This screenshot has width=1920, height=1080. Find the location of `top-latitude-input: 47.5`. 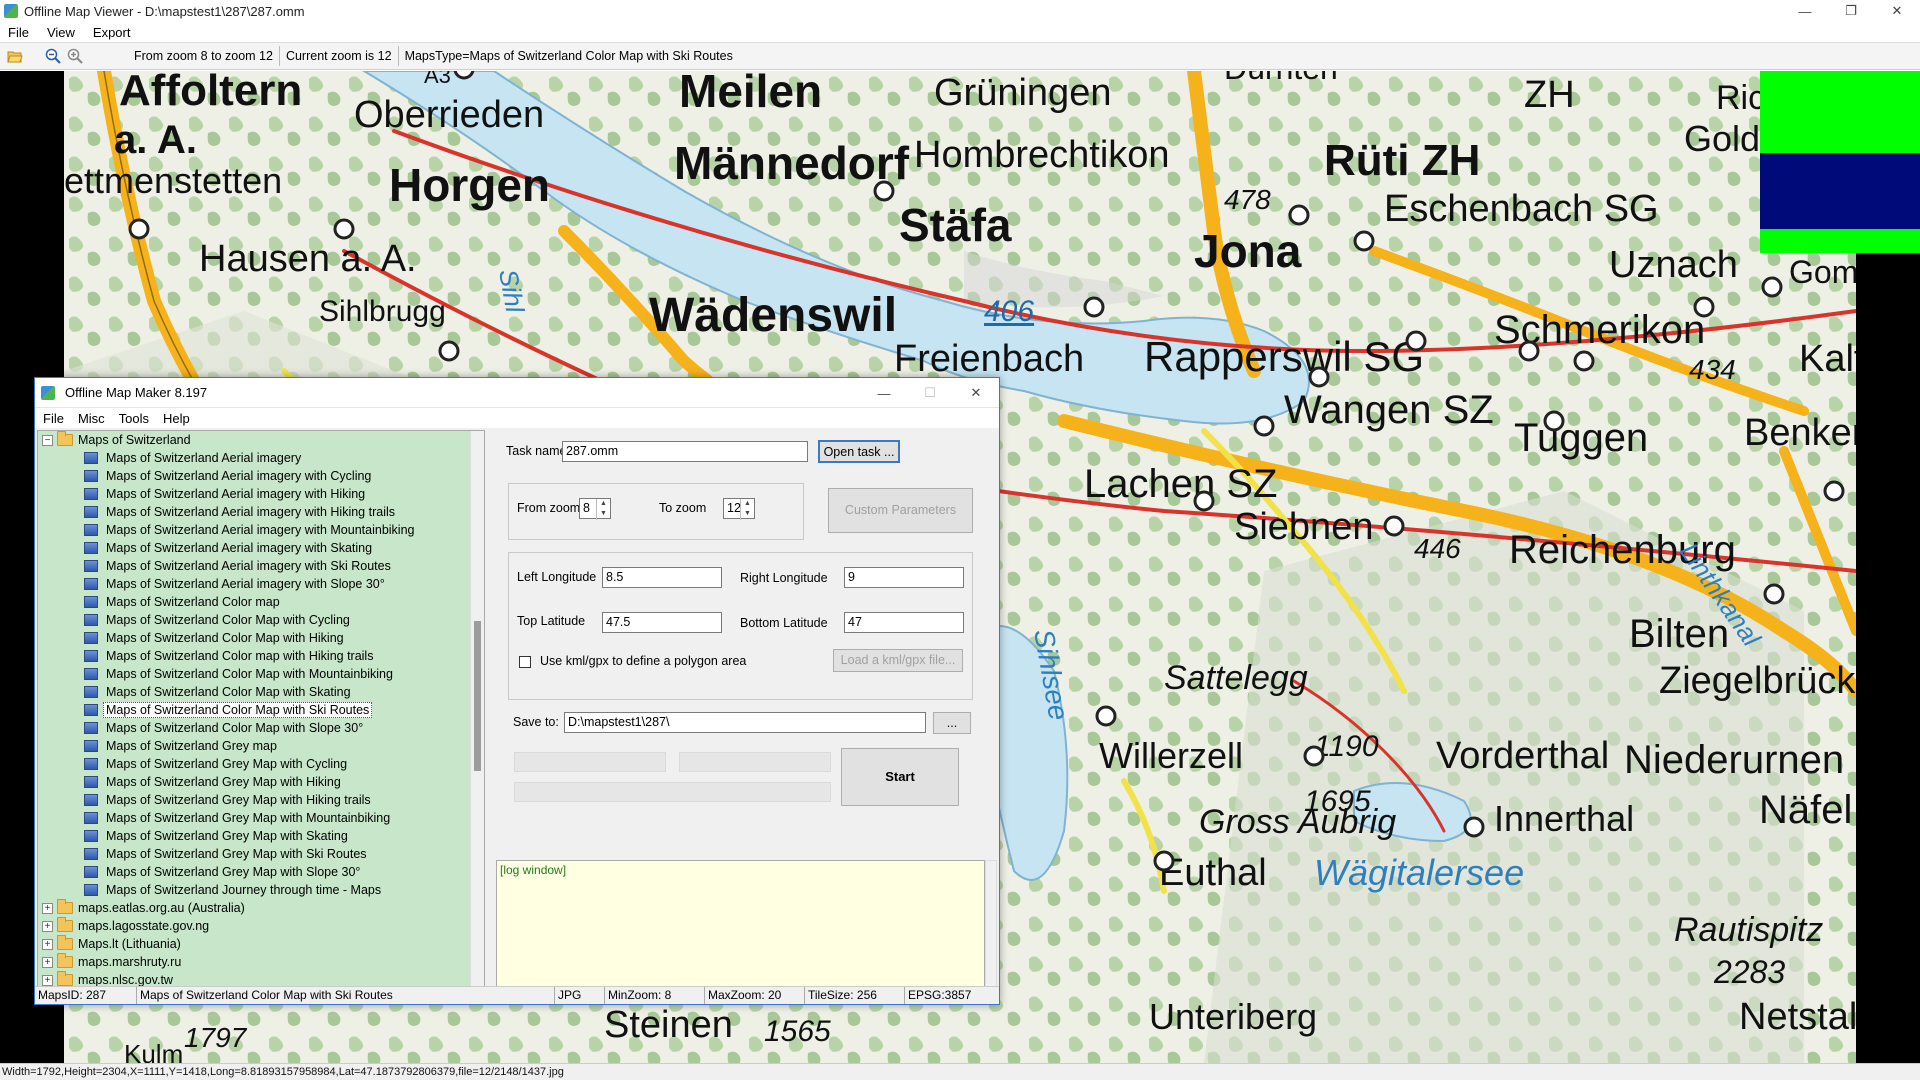

top-latitude-input: 47.5 is located at coordinates (662, 622).